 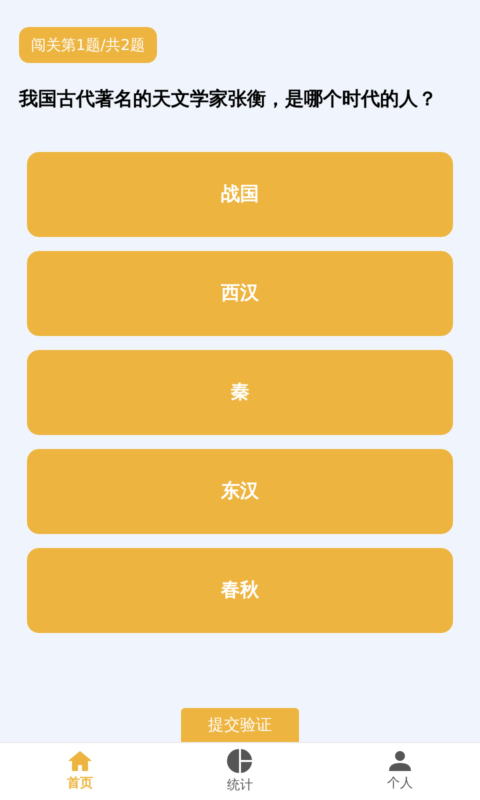 I want to click on pie-chart-icon, so click(x=240, y=761).